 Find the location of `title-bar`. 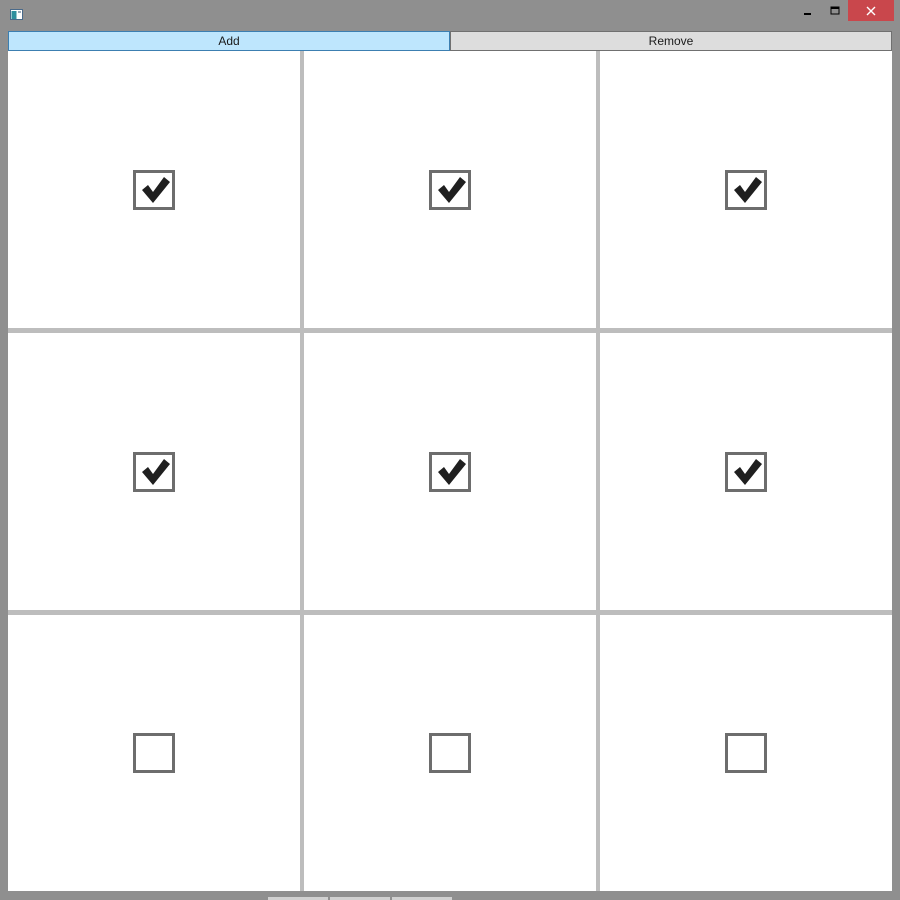

title-bar is located at coordinates (450, 15).